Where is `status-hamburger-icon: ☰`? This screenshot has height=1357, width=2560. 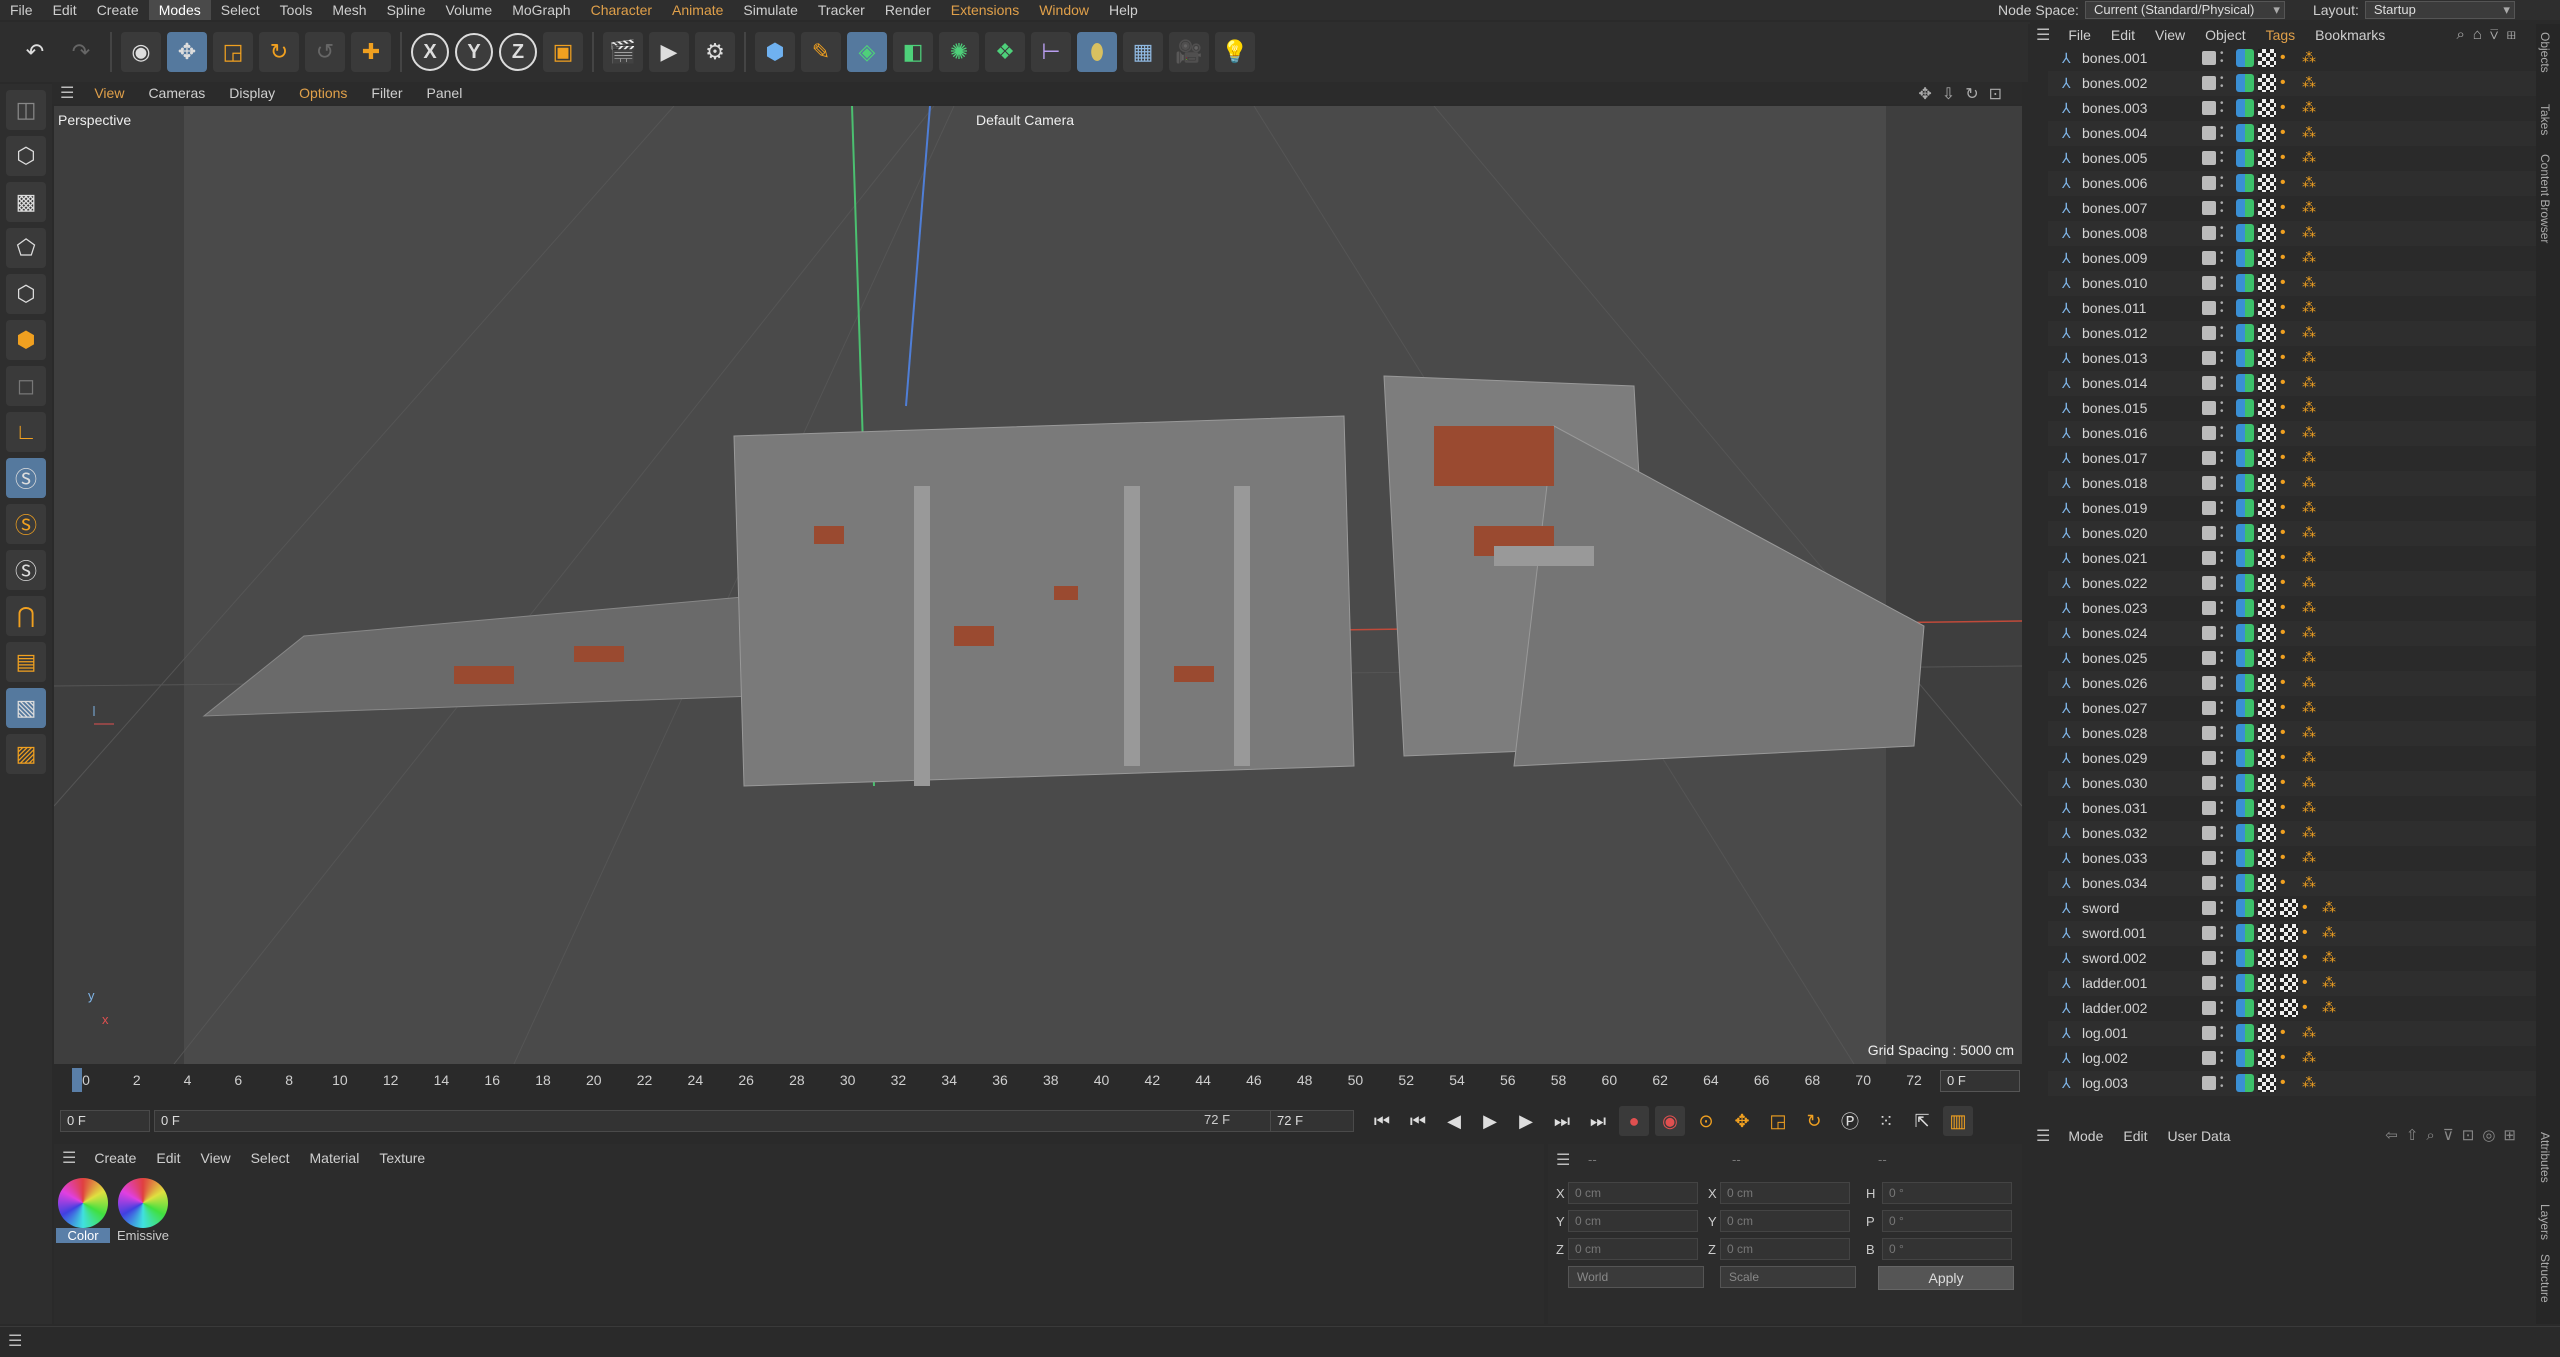 status-hamburger-icon: ☰ is located at coordinates (15, 1341).